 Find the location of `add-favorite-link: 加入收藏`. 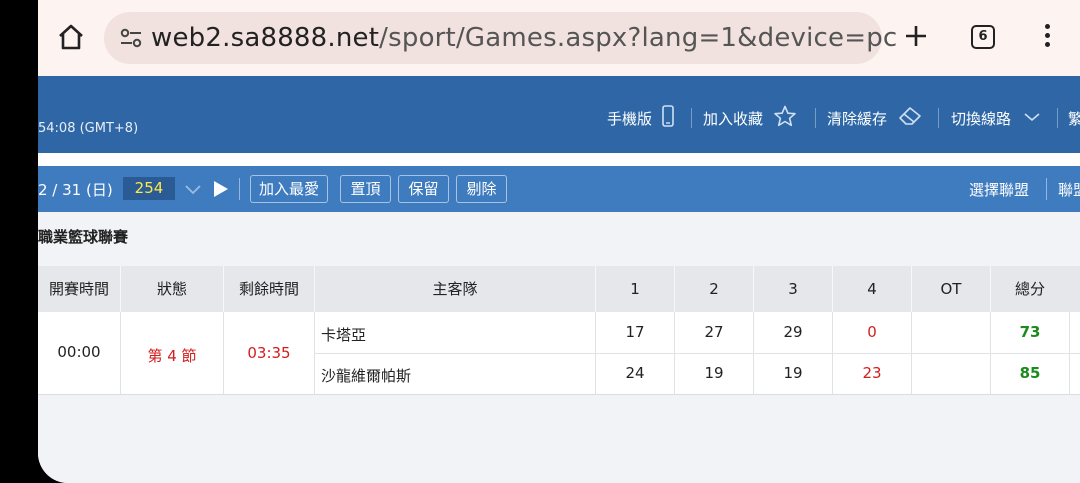

add-favorite-link: 加入收藏 is located at coordinates (750, 118).